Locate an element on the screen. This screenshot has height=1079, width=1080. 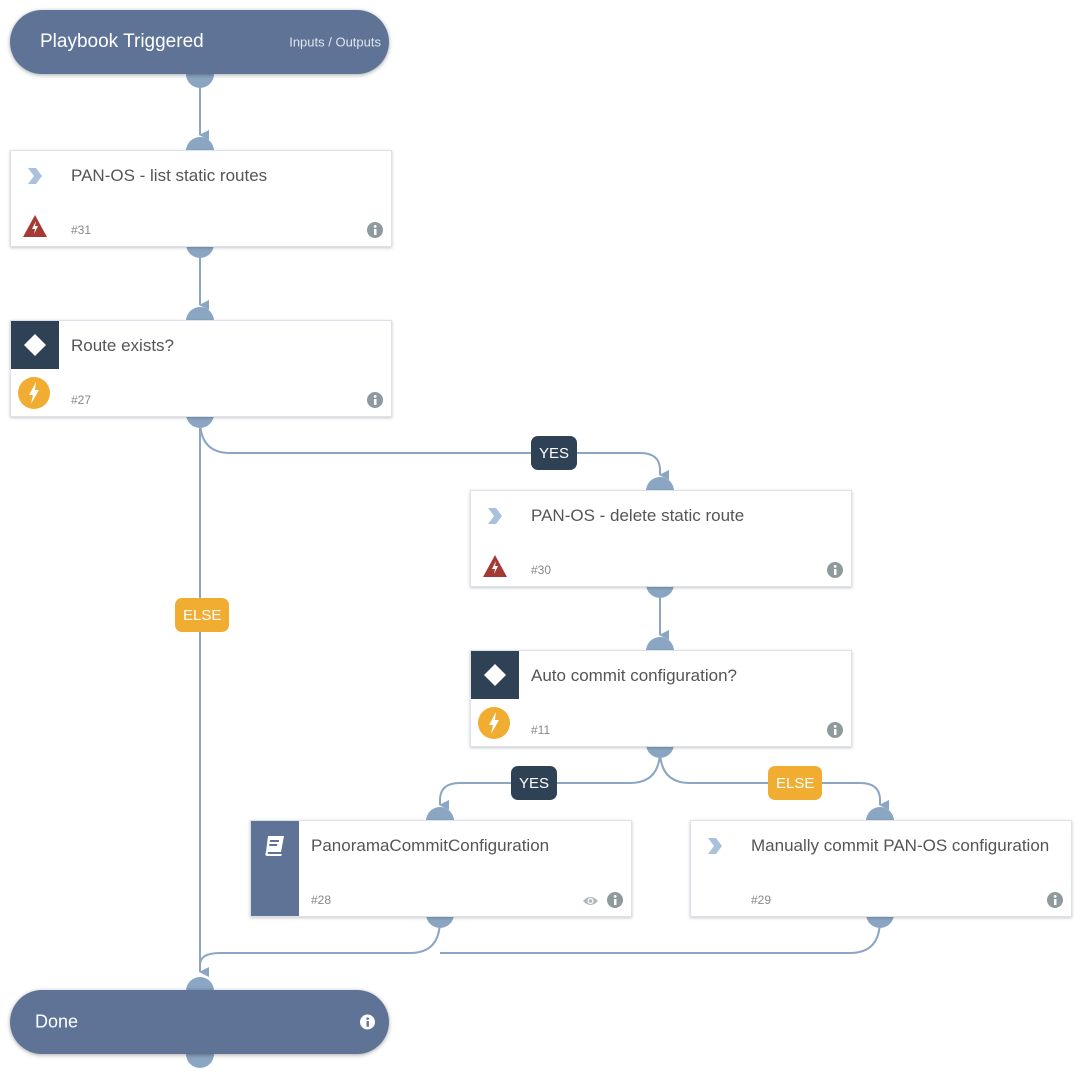
task-11: Auto commit configuration? #11 is located at coordinates (661, 698).